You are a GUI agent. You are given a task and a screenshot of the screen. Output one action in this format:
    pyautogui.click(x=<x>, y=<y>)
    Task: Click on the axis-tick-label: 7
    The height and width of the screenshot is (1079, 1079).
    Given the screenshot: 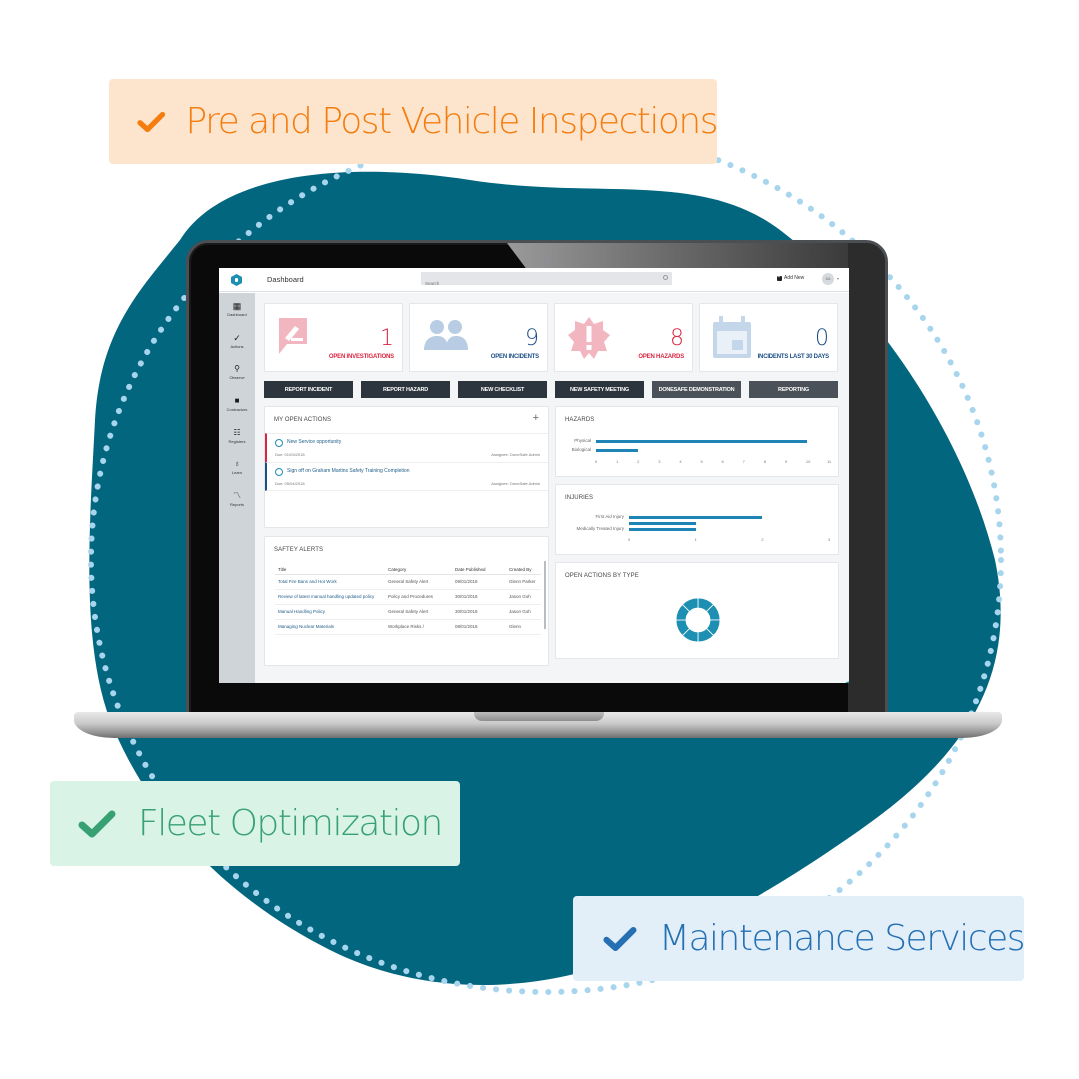 What is the action you would take?
    pyautogui.click(x=743, y=461)
    